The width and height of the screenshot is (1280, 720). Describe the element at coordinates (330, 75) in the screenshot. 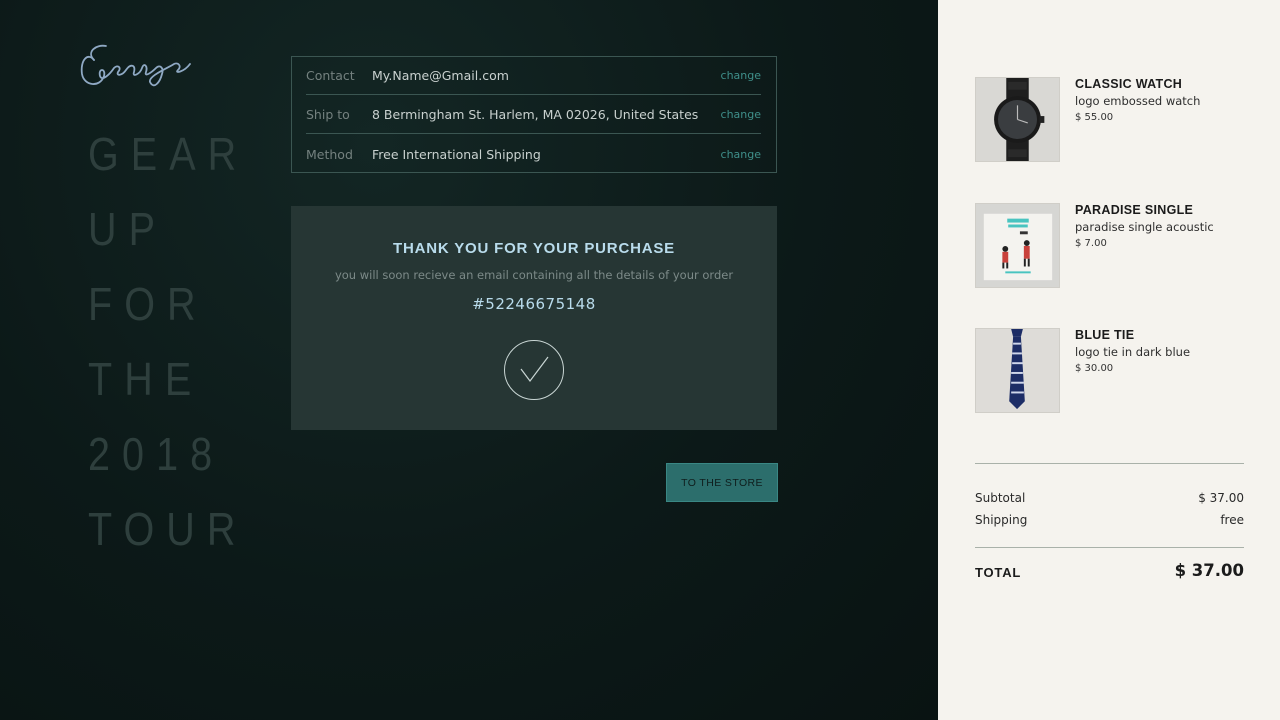

I see `contact-label: Contact` at that location.